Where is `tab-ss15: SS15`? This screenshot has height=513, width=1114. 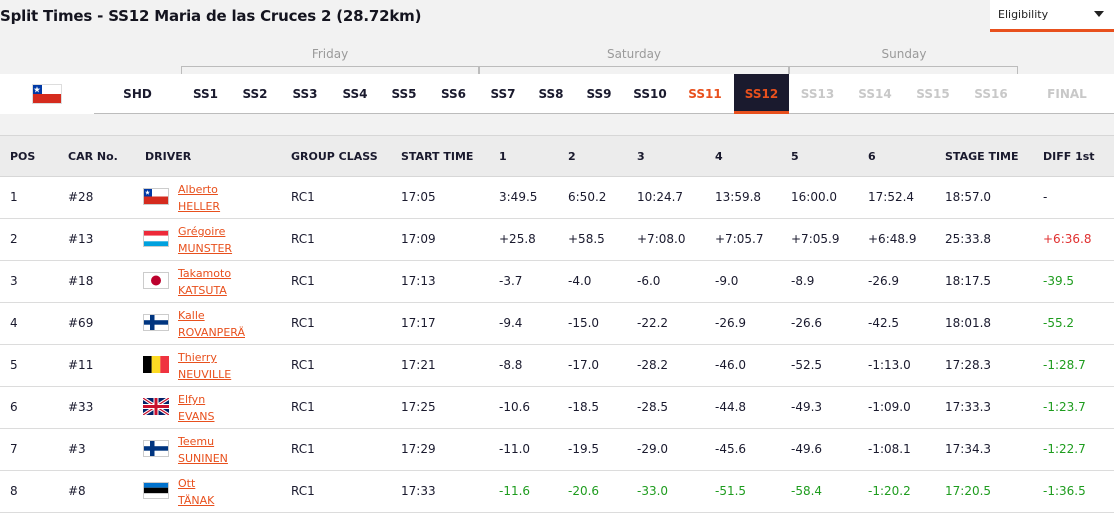 tab-ss15: SS15 is located at coordinates (933, 94).